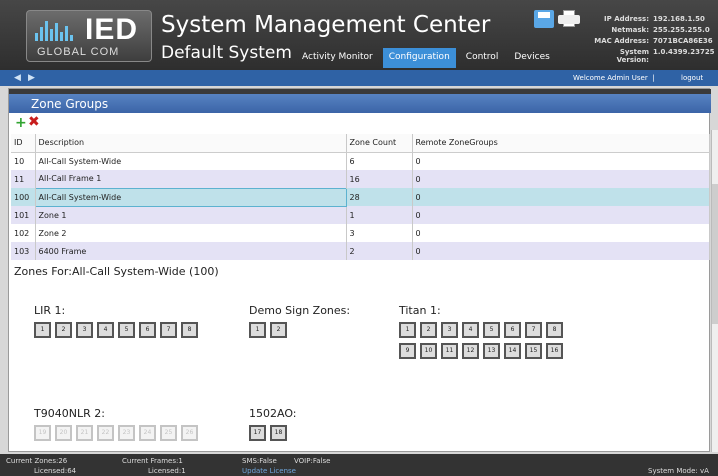 The width and height of the screenshot is (718, 476). What do you see at coordinates (449, 351) in the screenshot?
I see `zone-button: 11` at bounding box center [449, 351].